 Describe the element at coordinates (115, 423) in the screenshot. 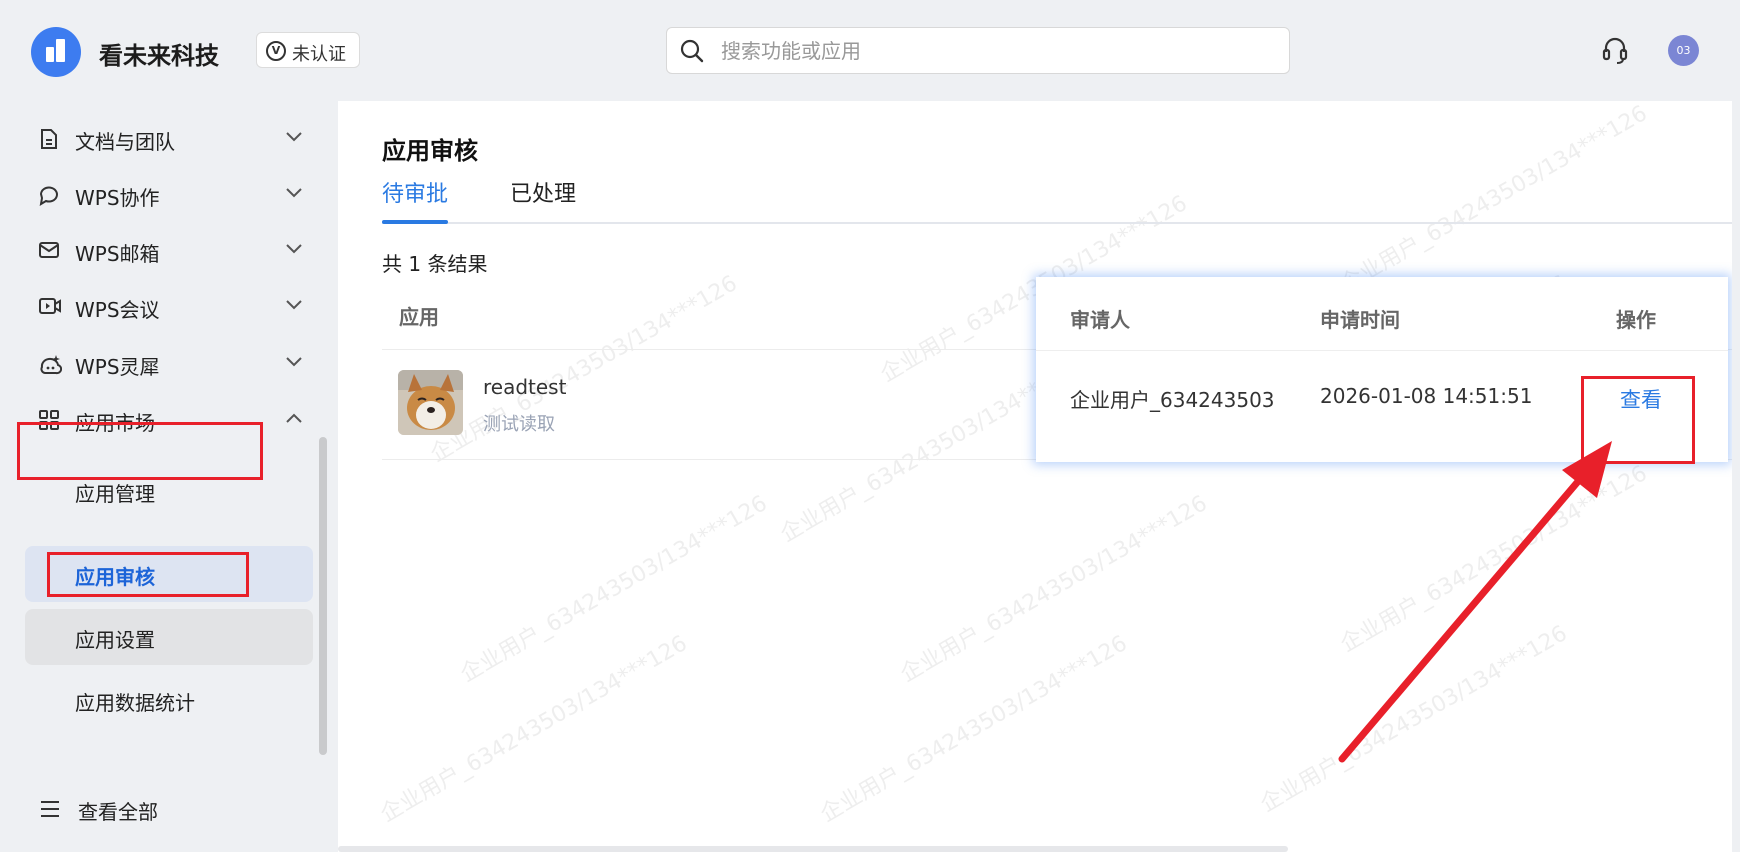

I see `sidebar-item-label: 应用市场` at that location.